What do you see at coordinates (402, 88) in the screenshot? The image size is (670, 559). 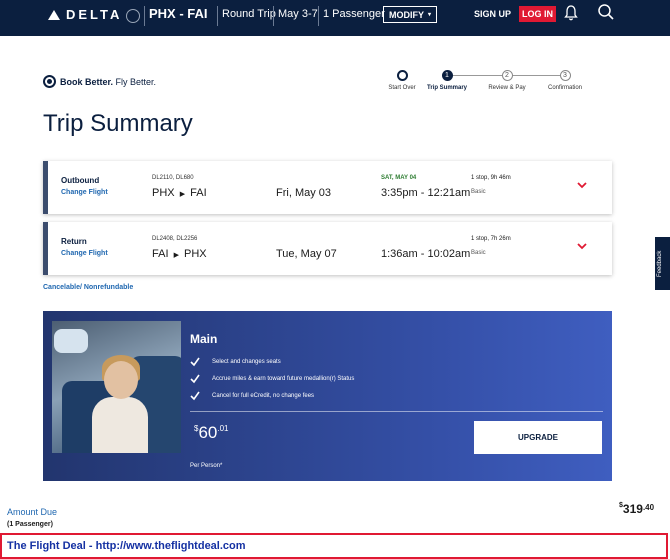 I see `step-label: Start Over` at bounding box center [402, 88].